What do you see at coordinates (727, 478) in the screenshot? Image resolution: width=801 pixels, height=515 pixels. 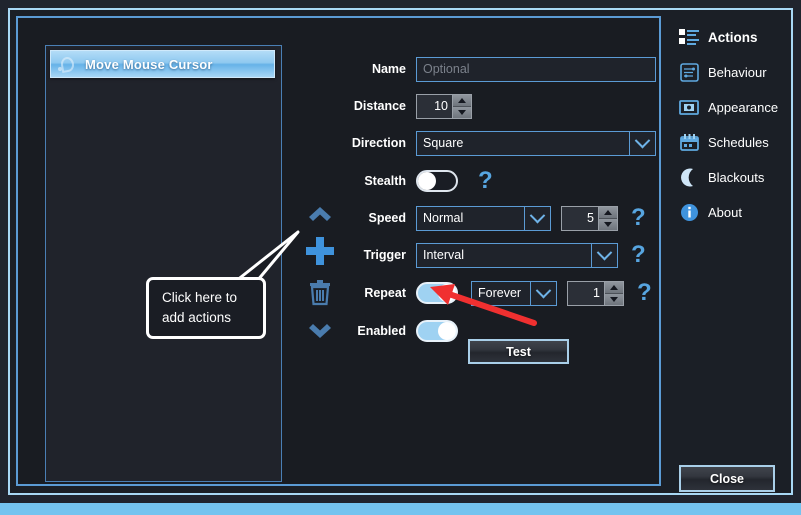 I see `close-button: Close` at bounding box center [727, 478].